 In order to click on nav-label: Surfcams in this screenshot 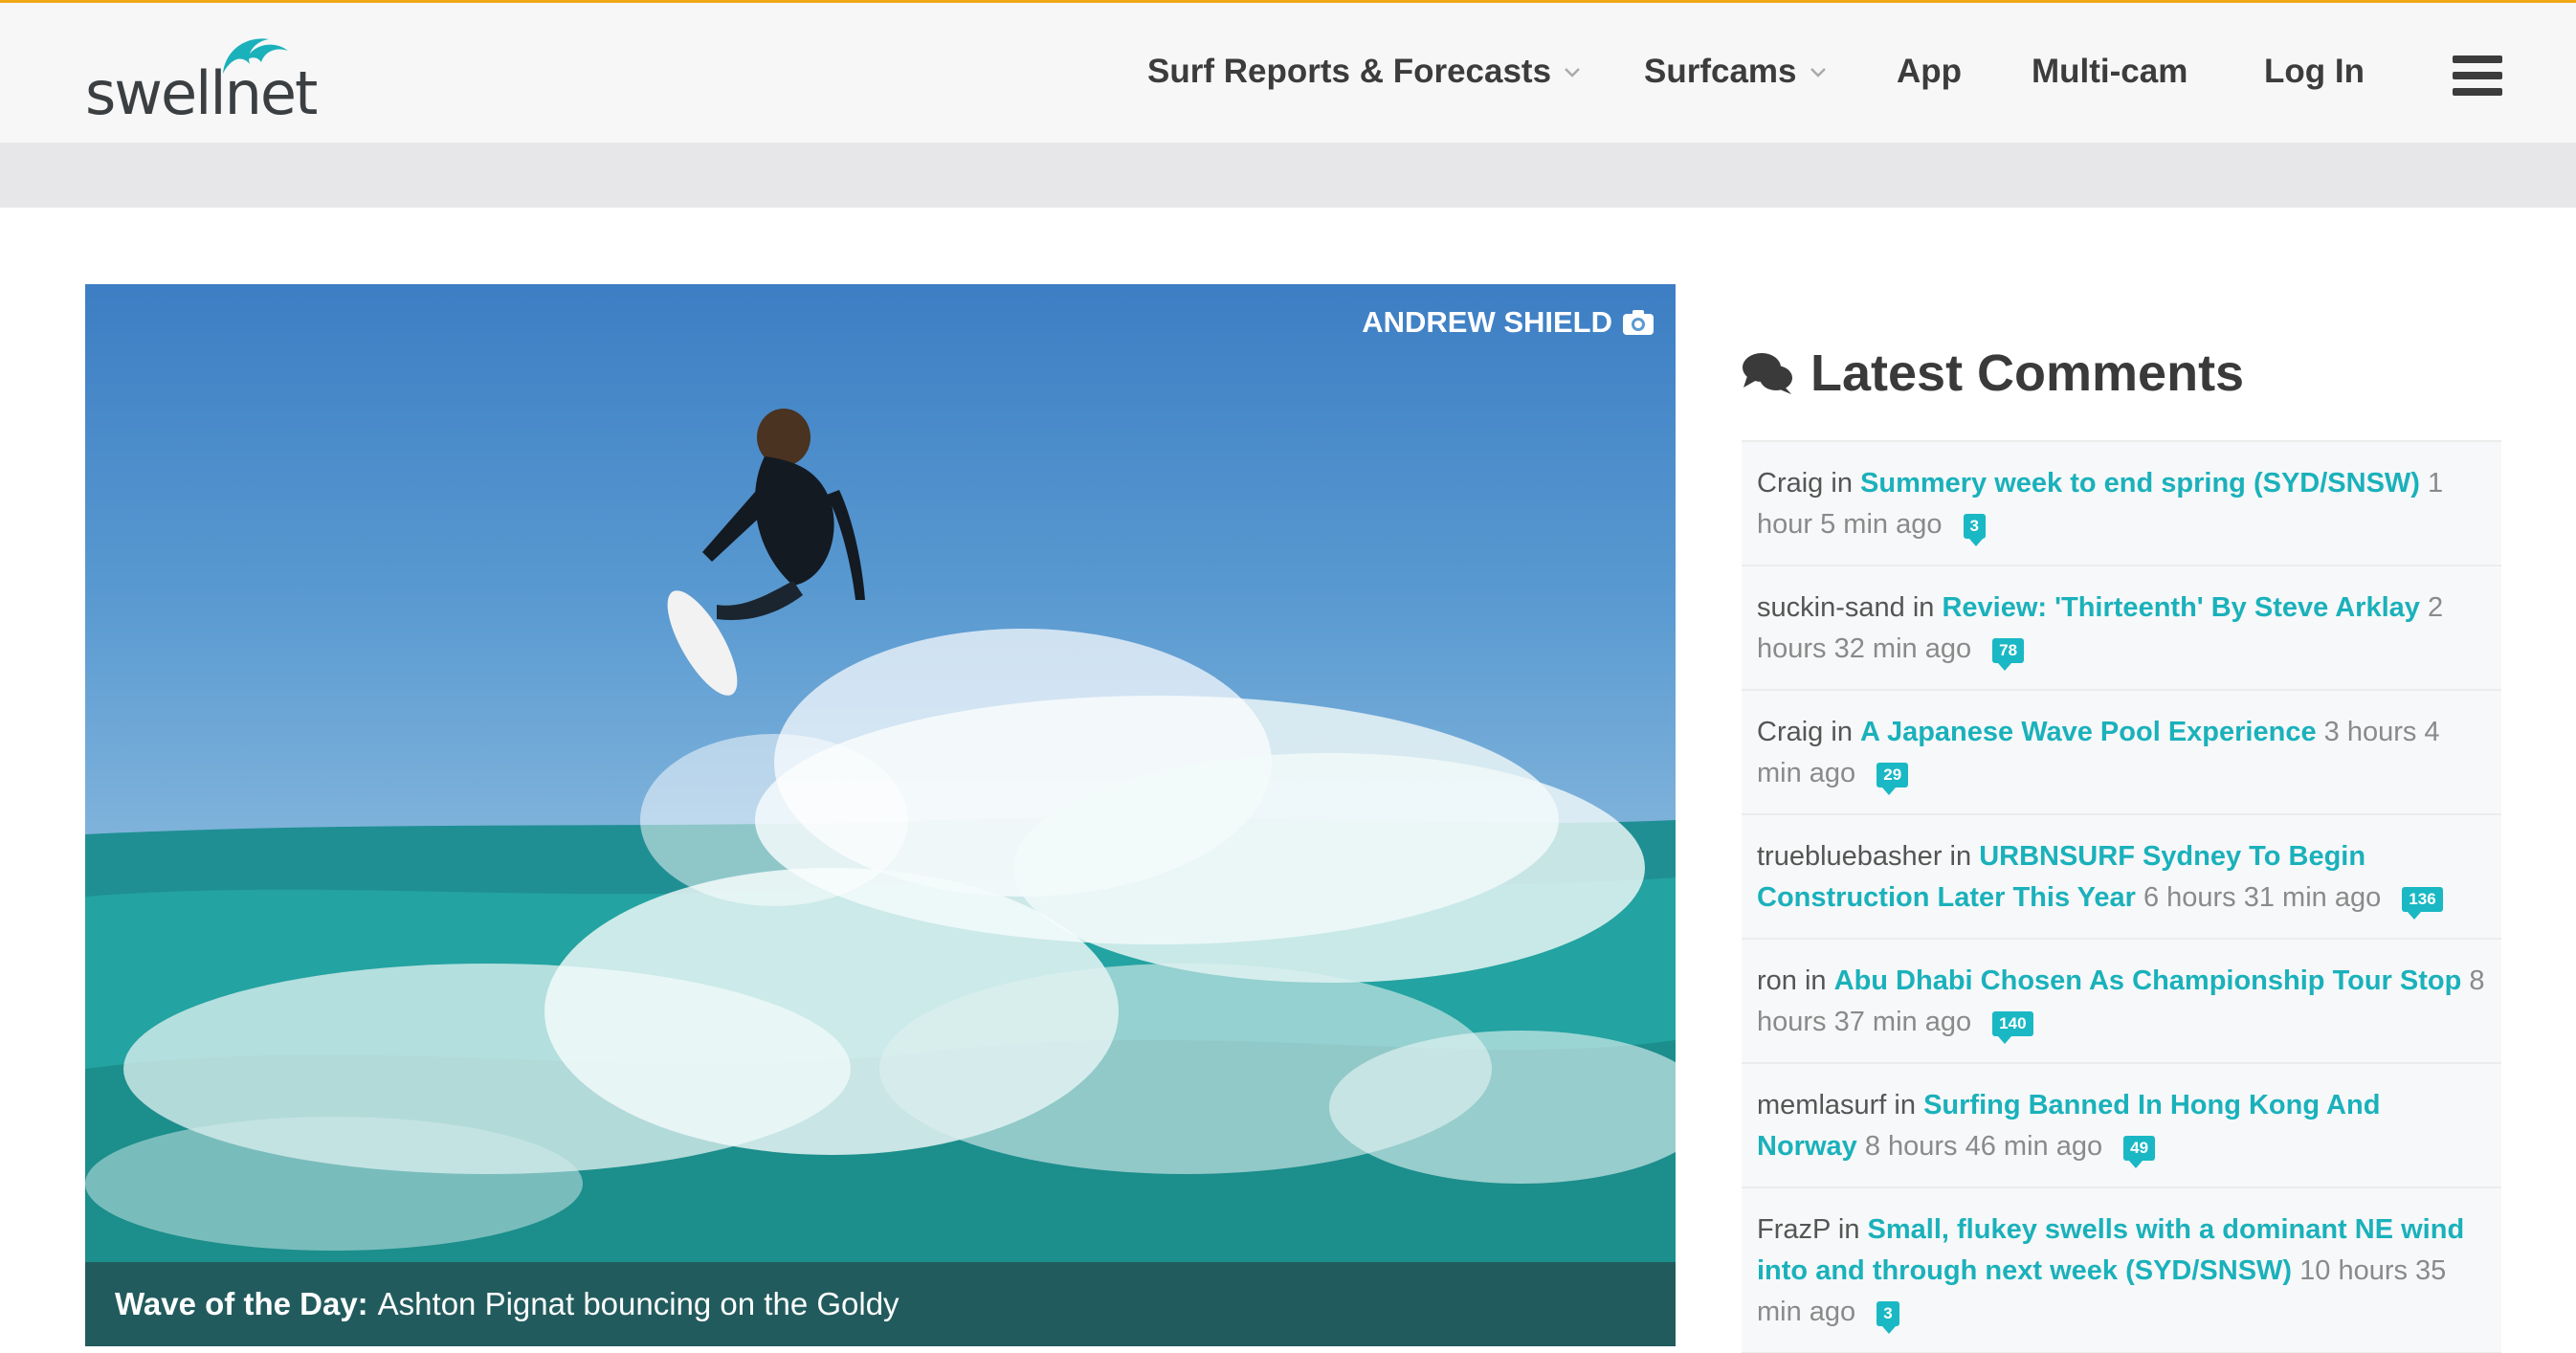, I will do `click(1720, 72)`.